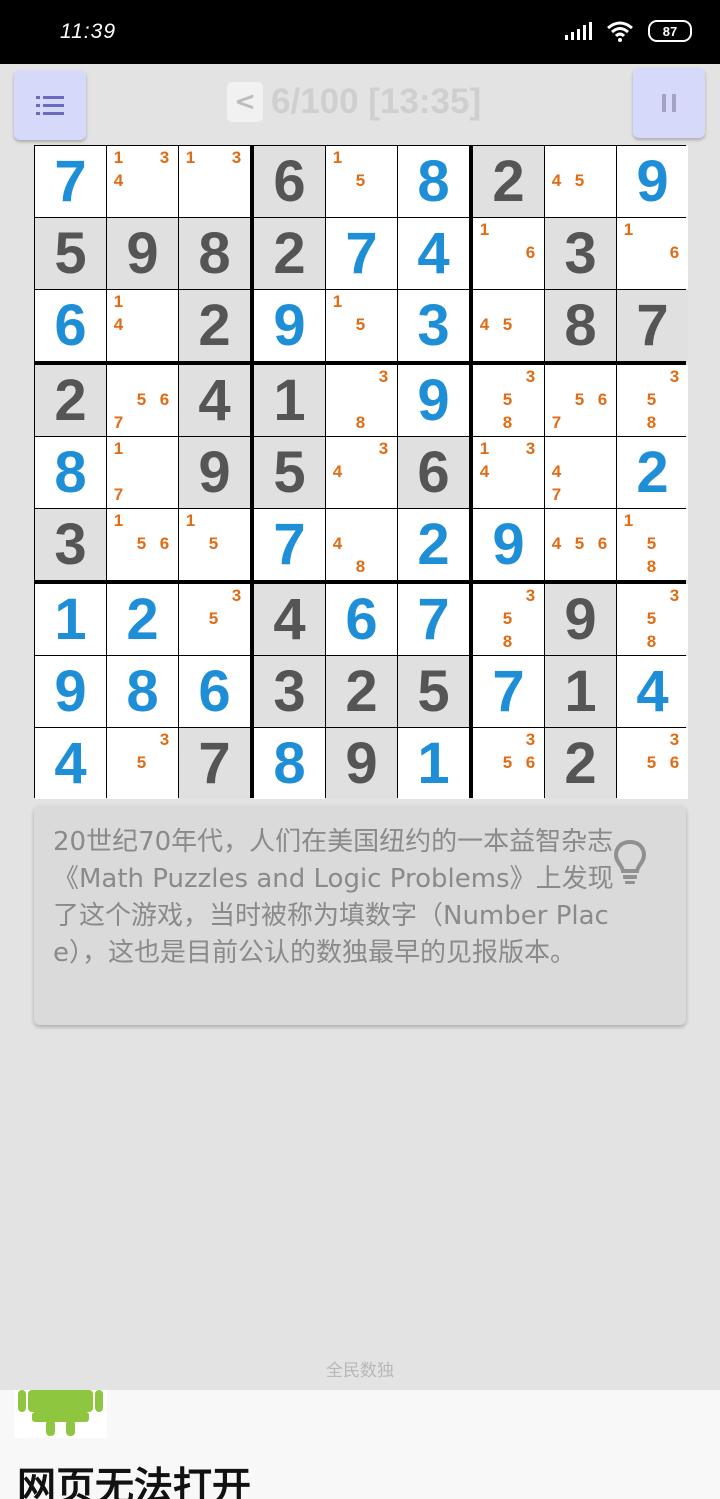  Describe the element at coordinates (361, 544) in the screenshot. I see `sudoku-cell: 48` at that location.